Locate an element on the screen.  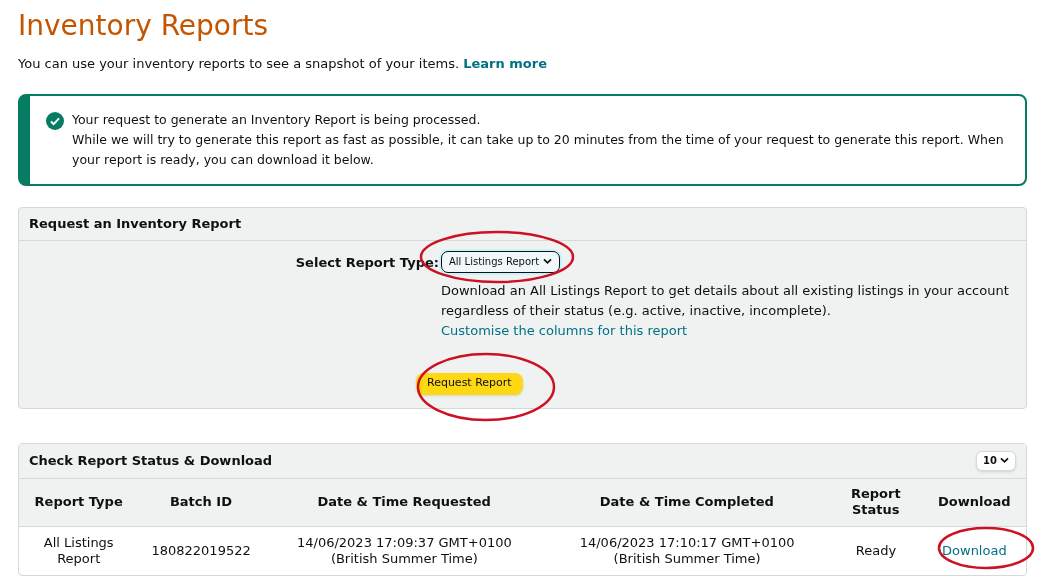
learn-more-link: Learn more is located at coordinates (505, 63).